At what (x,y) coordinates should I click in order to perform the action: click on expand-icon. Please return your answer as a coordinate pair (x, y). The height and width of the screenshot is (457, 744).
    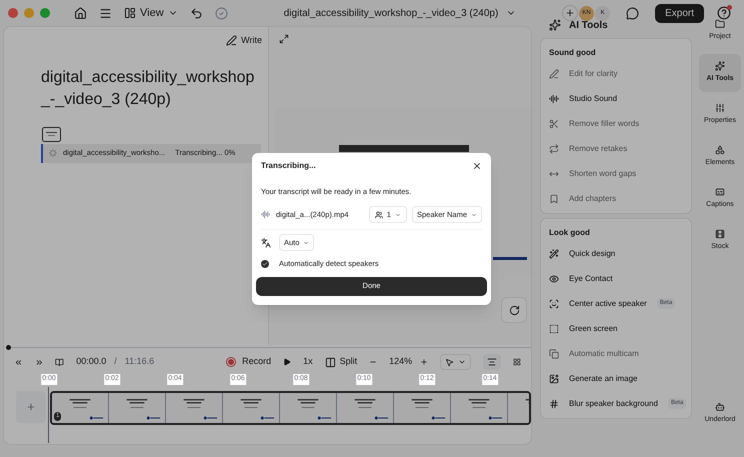
    Looking at the image, I should click on (284, 39).